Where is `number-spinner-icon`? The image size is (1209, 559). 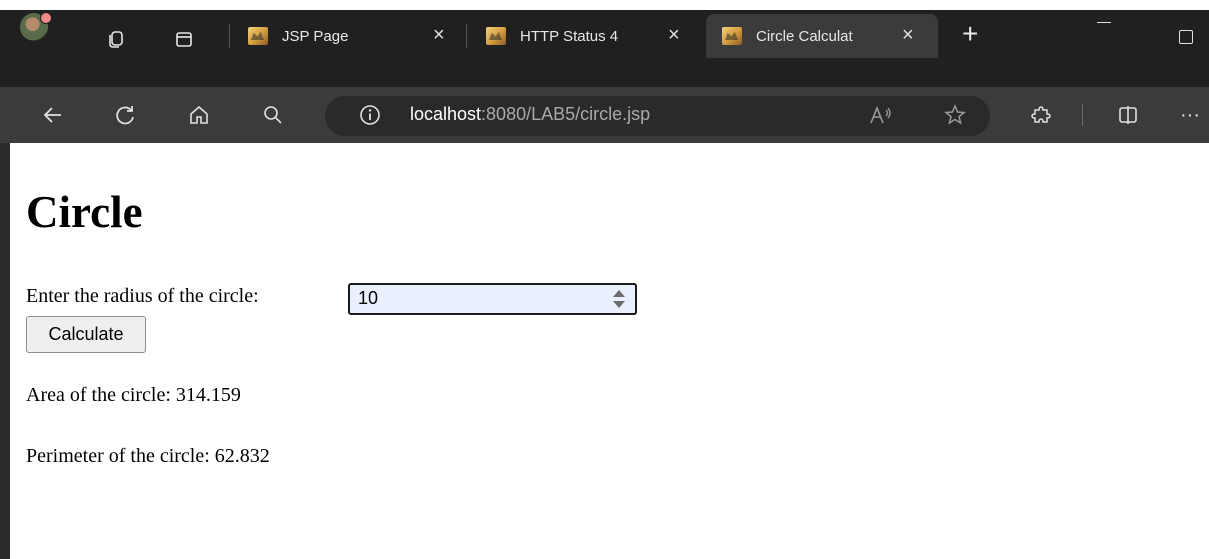 number-spinner-icon is located at coordinates (619, 299).